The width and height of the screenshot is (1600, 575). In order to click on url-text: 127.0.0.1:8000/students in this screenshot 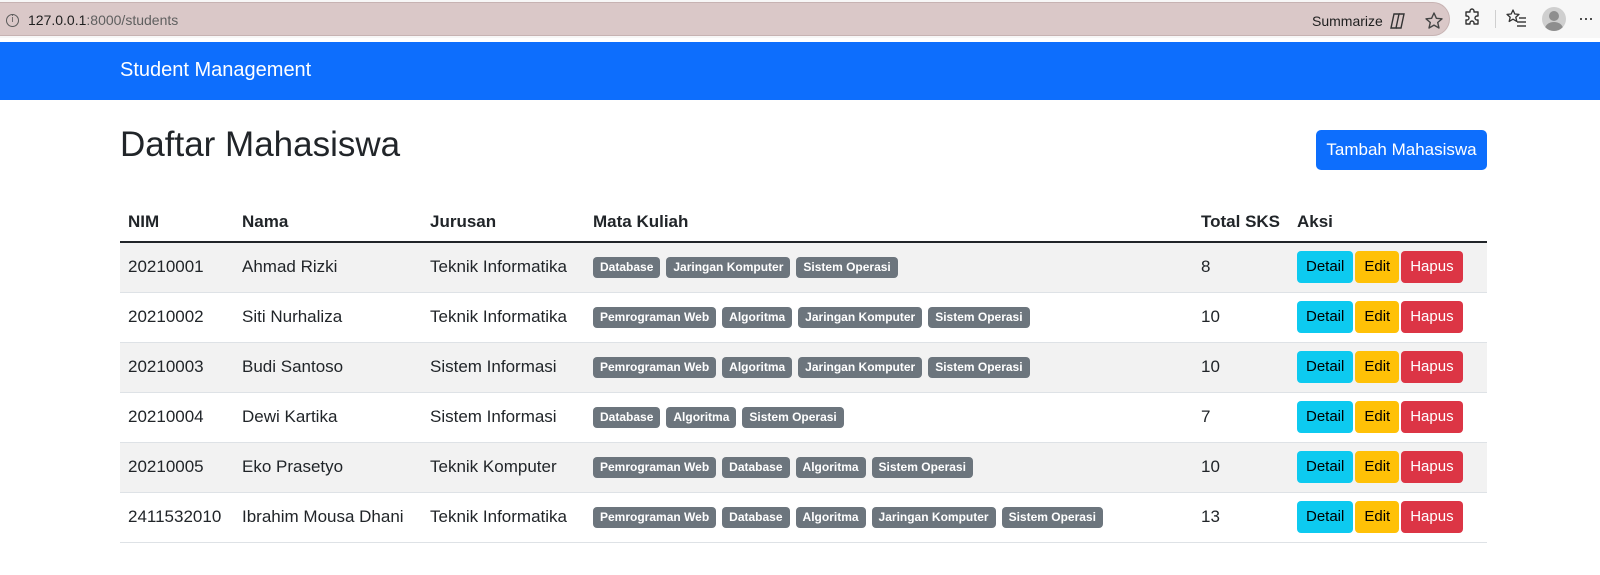, I will do `click(103, 20)`.